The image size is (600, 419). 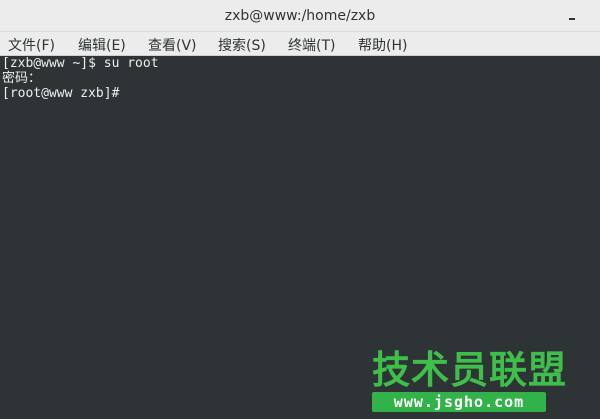 I want to click on terminal-line-root-prompt: [root@www zxb]#, so click(x=301, y=93).